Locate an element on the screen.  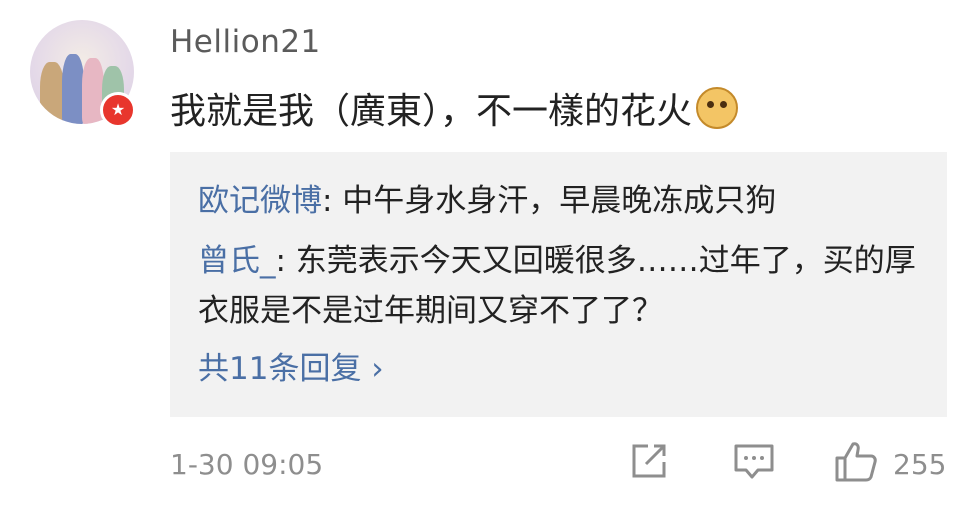
comment-body: 我就是我（廣東），不一樣的花火 is located at coordinates (431, 111).